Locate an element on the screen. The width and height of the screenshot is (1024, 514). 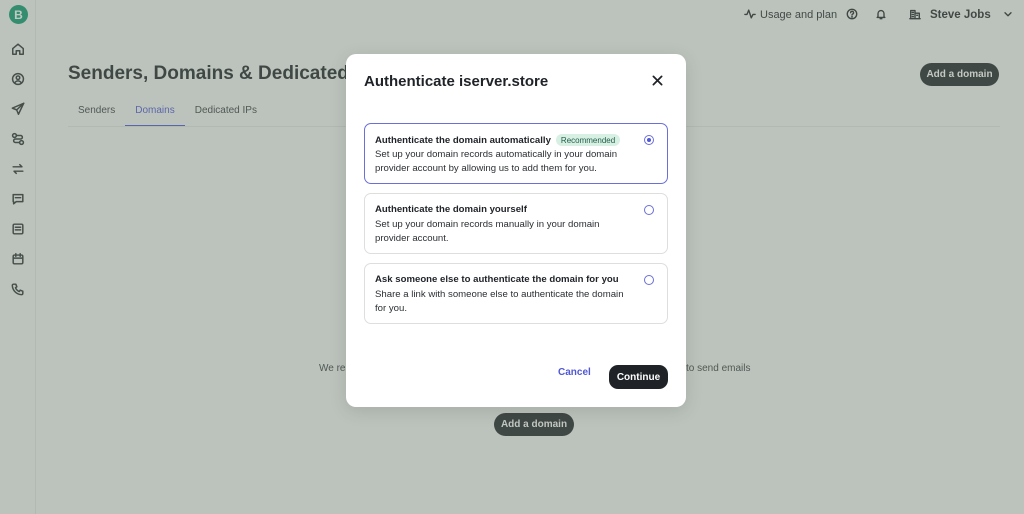
close-button is located at coordinates (657, 82).